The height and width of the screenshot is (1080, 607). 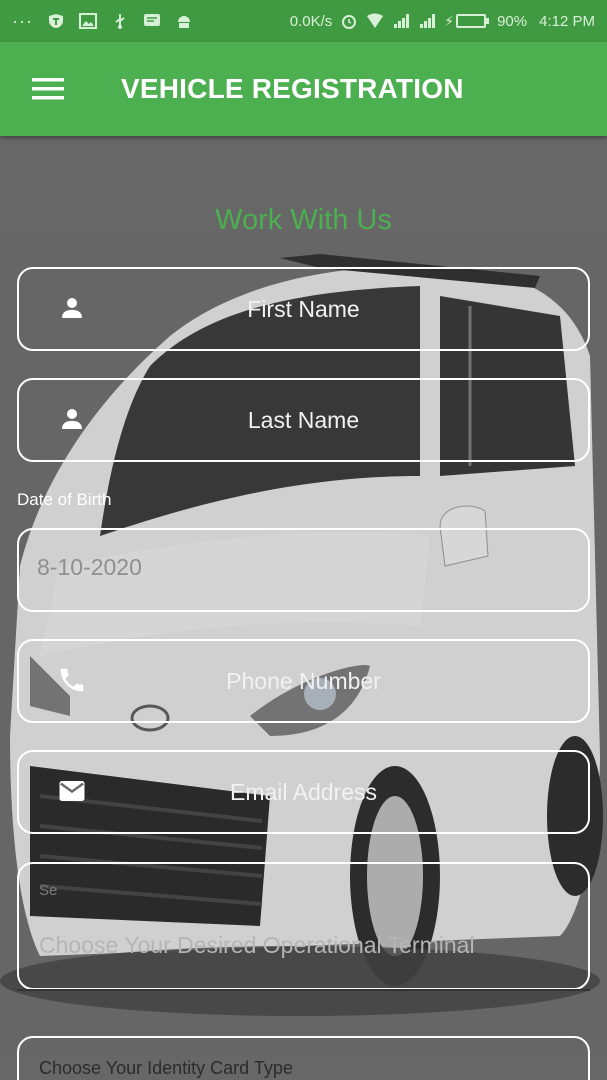 I want to click on dob-label: Date of Birth, so click(x=64, y=499).